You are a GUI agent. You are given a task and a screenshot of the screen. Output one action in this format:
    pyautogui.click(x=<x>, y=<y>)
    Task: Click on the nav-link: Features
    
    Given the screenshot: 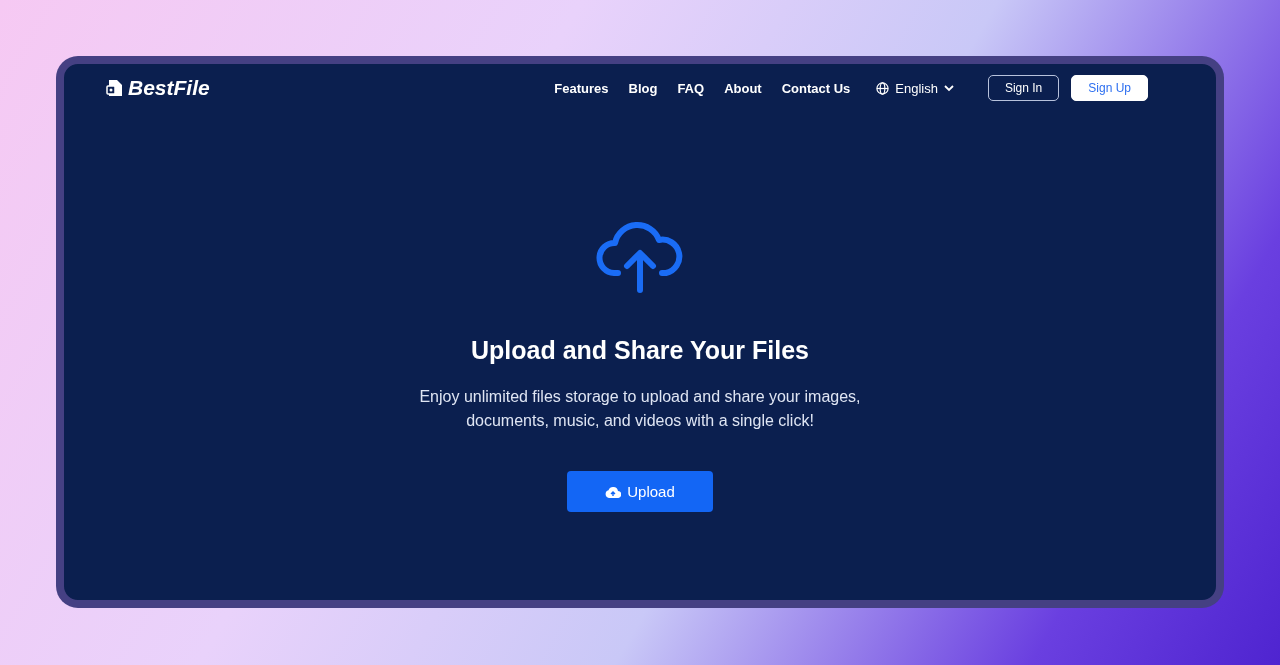 What is the action you would take?
    pyautogui.click(x=581, y=88)
    